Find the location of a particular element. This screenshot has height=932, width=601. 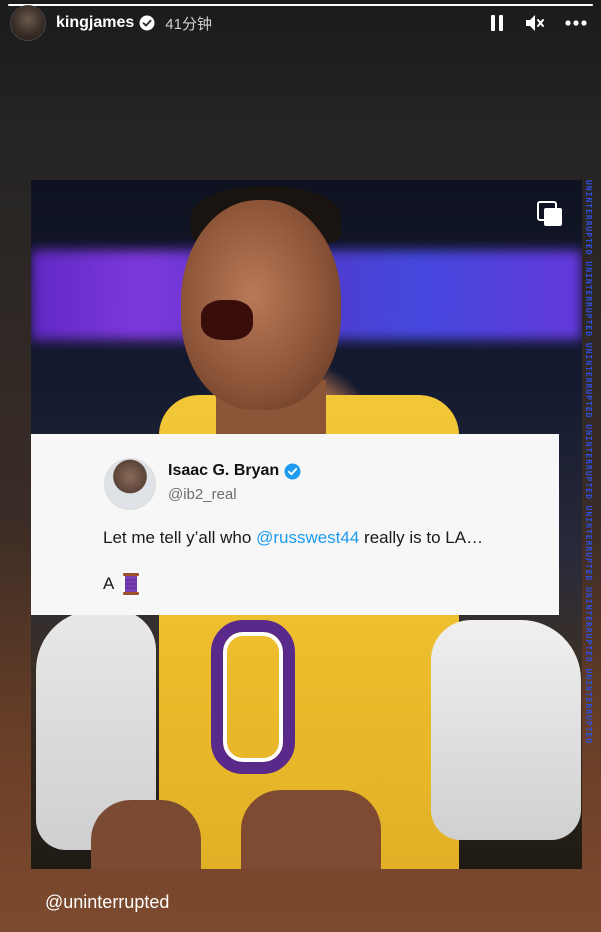

tweet-text-line2: A is located at coordinates (122, 584).